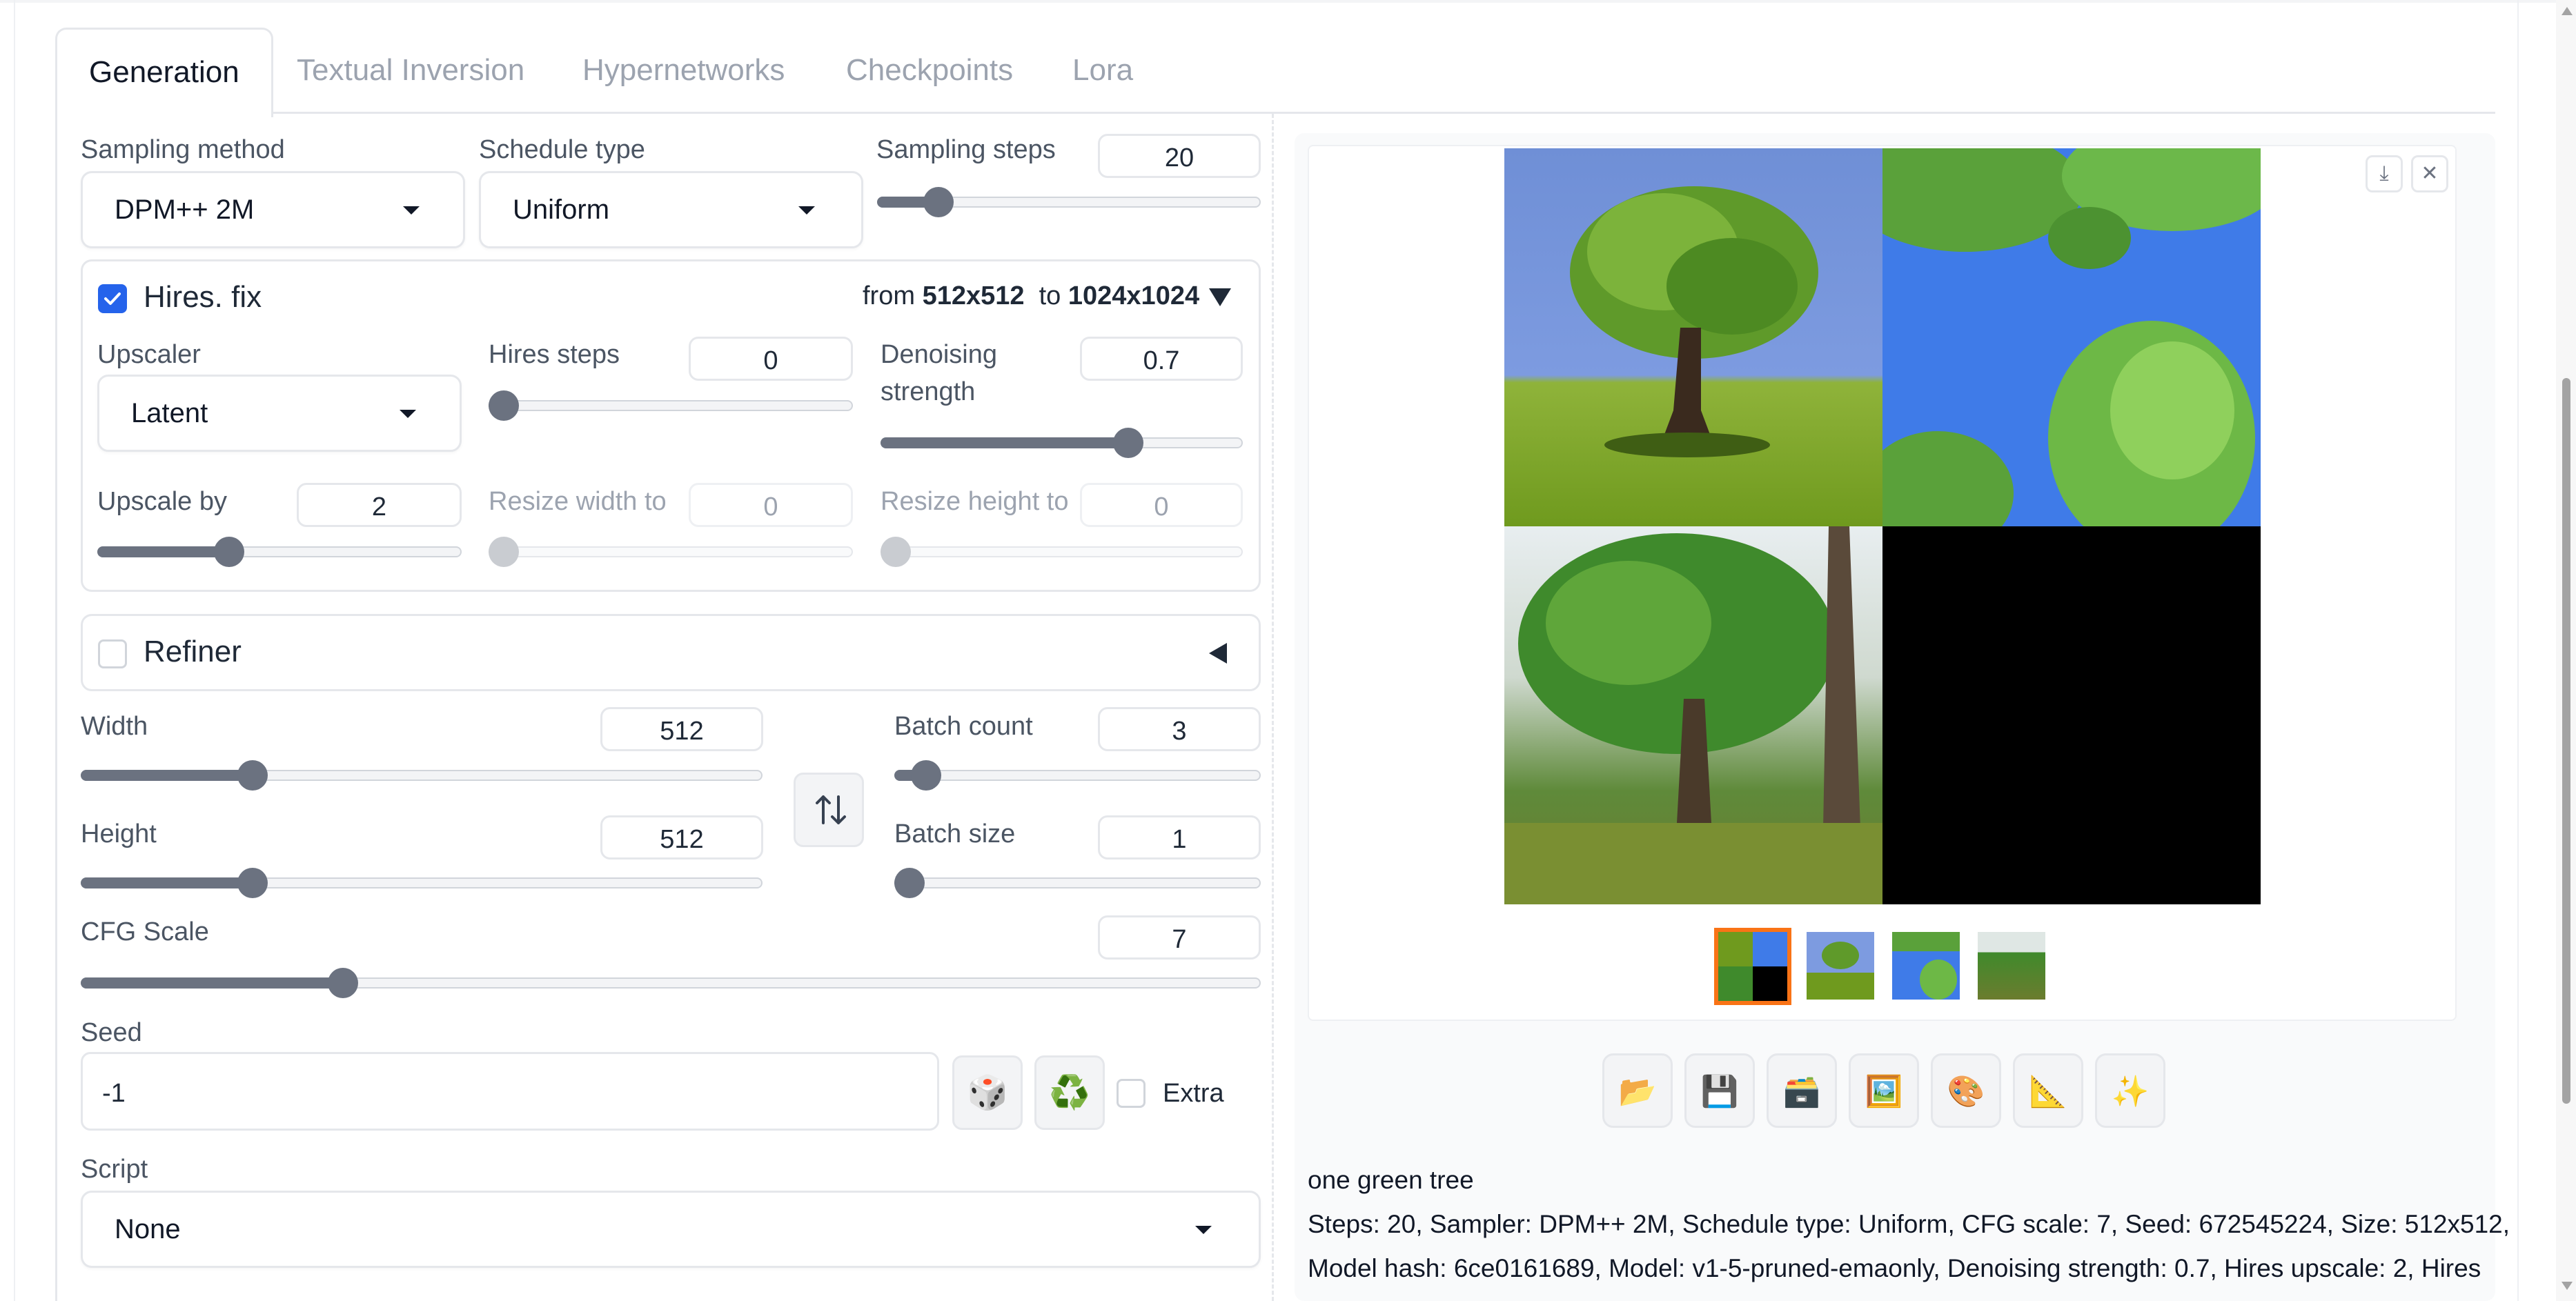 The image size is (2576, 1301). What do you see at coordinates (422, 883) in the screenshot?
I see `height-slider` at bounding box center [422, 883].